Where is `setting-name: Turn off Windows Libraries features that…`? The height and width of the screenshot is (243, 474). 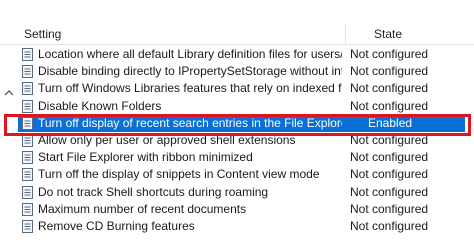 setting-name: Turn off Windows Libraries features that… is located at coordinates (190, 88).